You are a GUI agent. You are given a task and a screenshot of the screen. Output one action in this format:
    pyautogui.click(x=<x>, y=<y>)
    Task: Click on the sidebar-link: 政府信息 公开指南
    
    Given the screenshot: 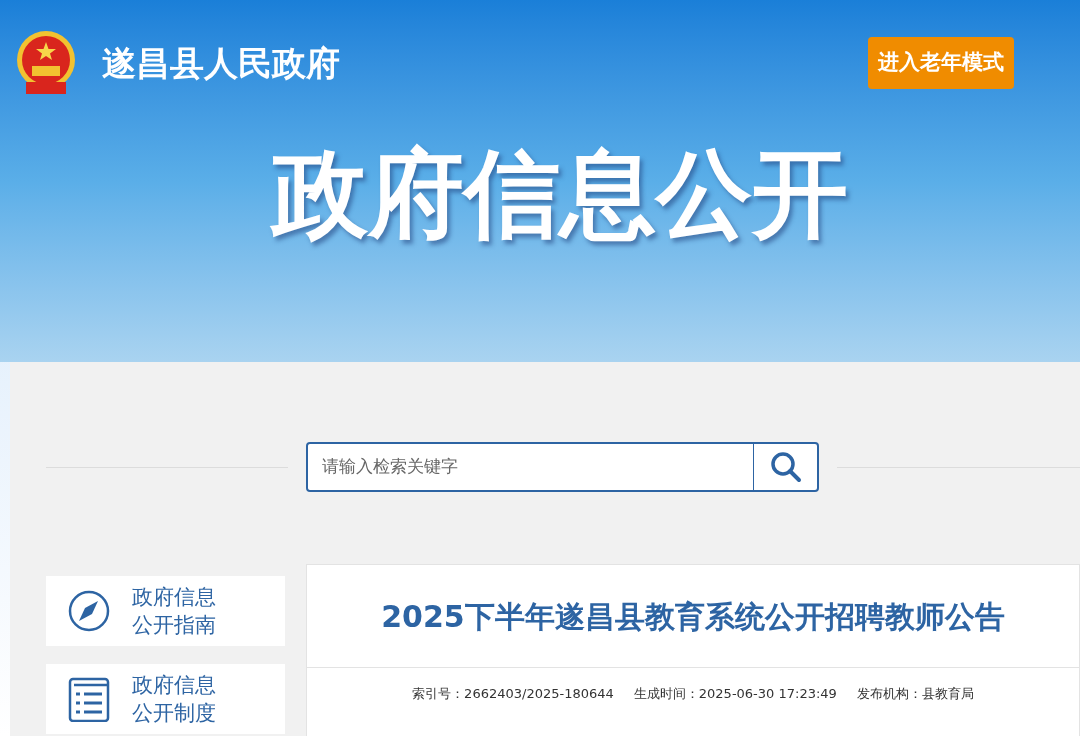 What is the action you would take?
    pyautogui.click(x=165, y=611)
    